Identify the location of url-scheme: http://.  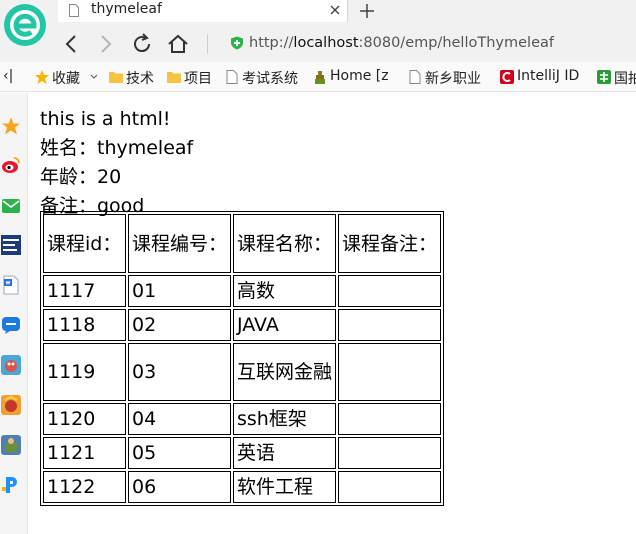
(271, 43).